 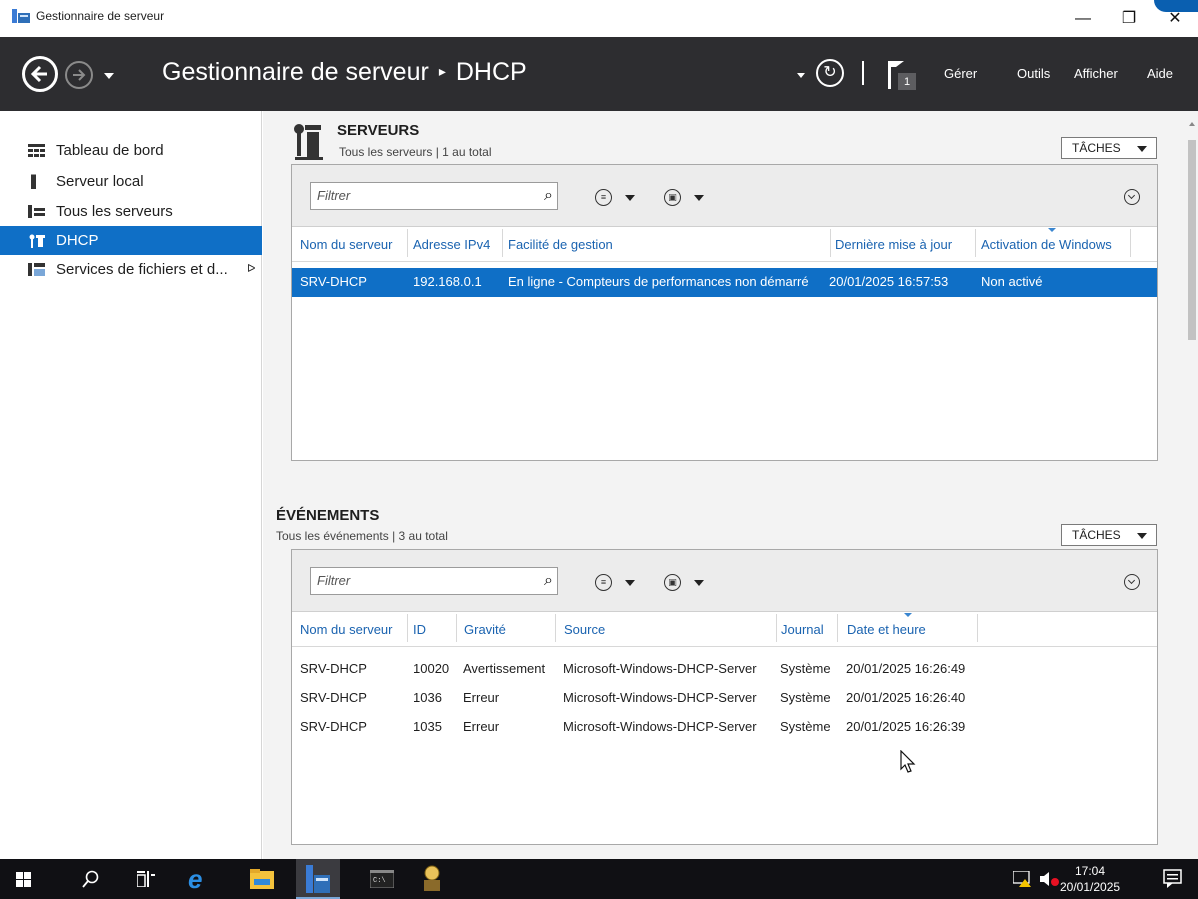 What do you see at coordinates (40, 74) in the screenshot?
I see `back-button` at bounding box center [40, 74].